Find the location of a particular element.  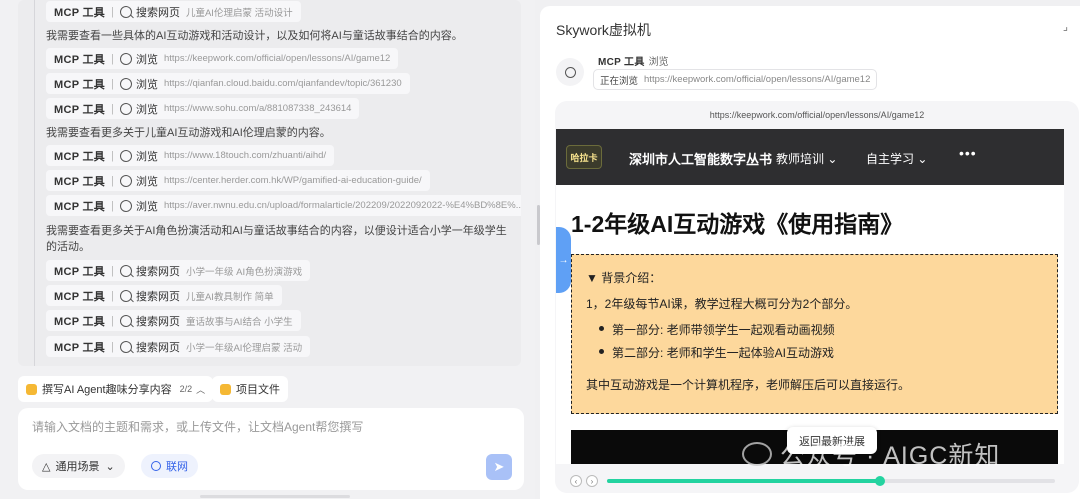

tool-call-chip: MCP 工具 | 搜索网页 儿童AI伦理启蒙 活动设计 is located at coordinates (173, 11).